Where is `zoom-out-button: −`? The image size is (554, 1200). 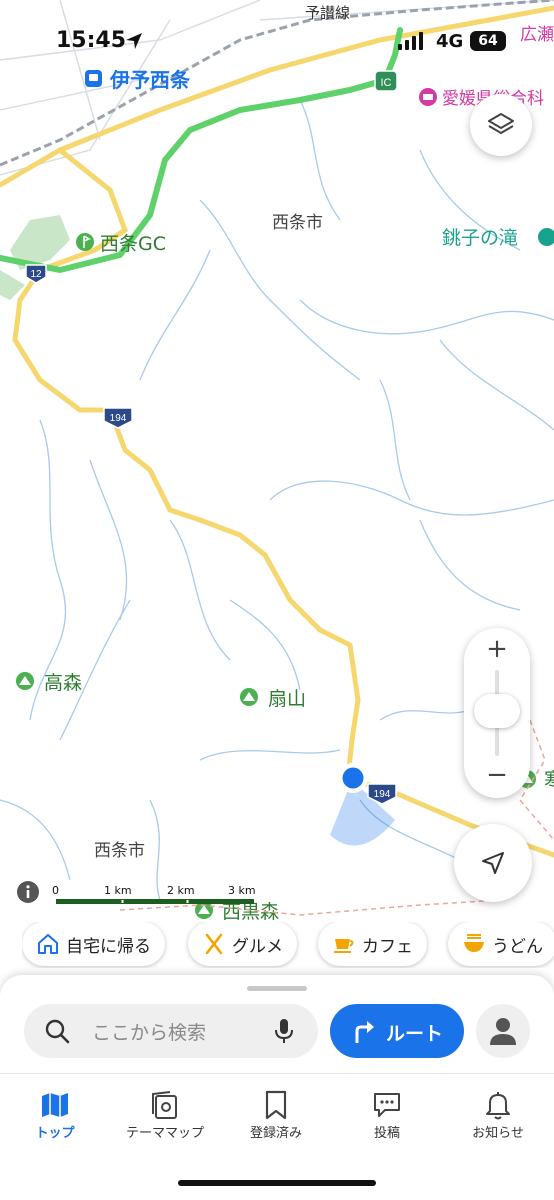 zoom-out-button: − is located at coordinates (497, 775).